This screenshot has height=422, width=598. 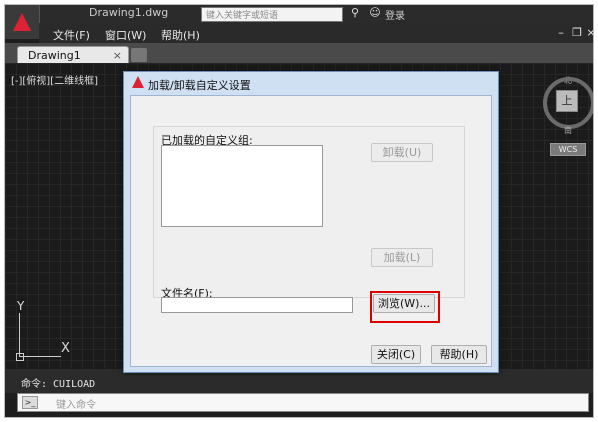 What do you see at coordinates (311, 83) in the screenshot?
I see `dialog-title-bar: 加载/卸载自定义设置` at bounding box center [311, 83].